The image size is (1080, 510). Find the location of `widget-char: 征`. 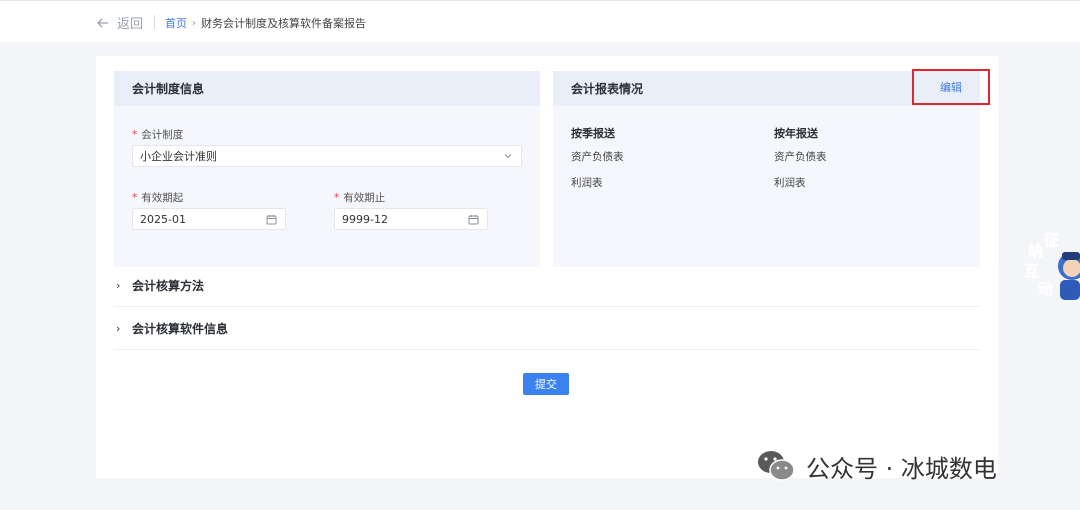

widget-char: 征 is located at coordinates (1051, 240).